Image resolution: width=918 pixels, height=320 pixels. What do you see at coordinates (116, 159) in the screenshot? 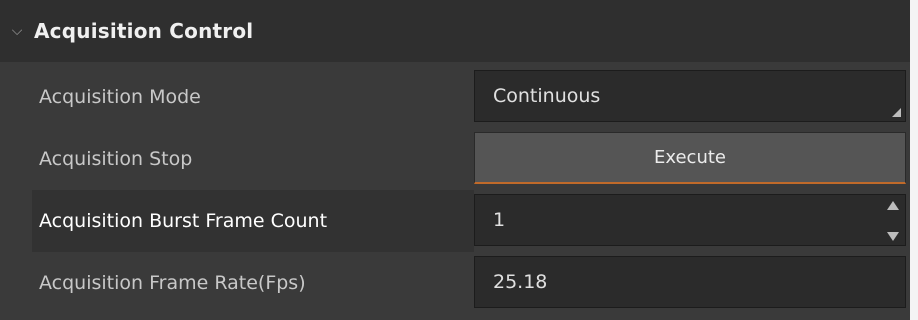
I see `property-label: Acquisition Stop` at bounding box center [116, 159].